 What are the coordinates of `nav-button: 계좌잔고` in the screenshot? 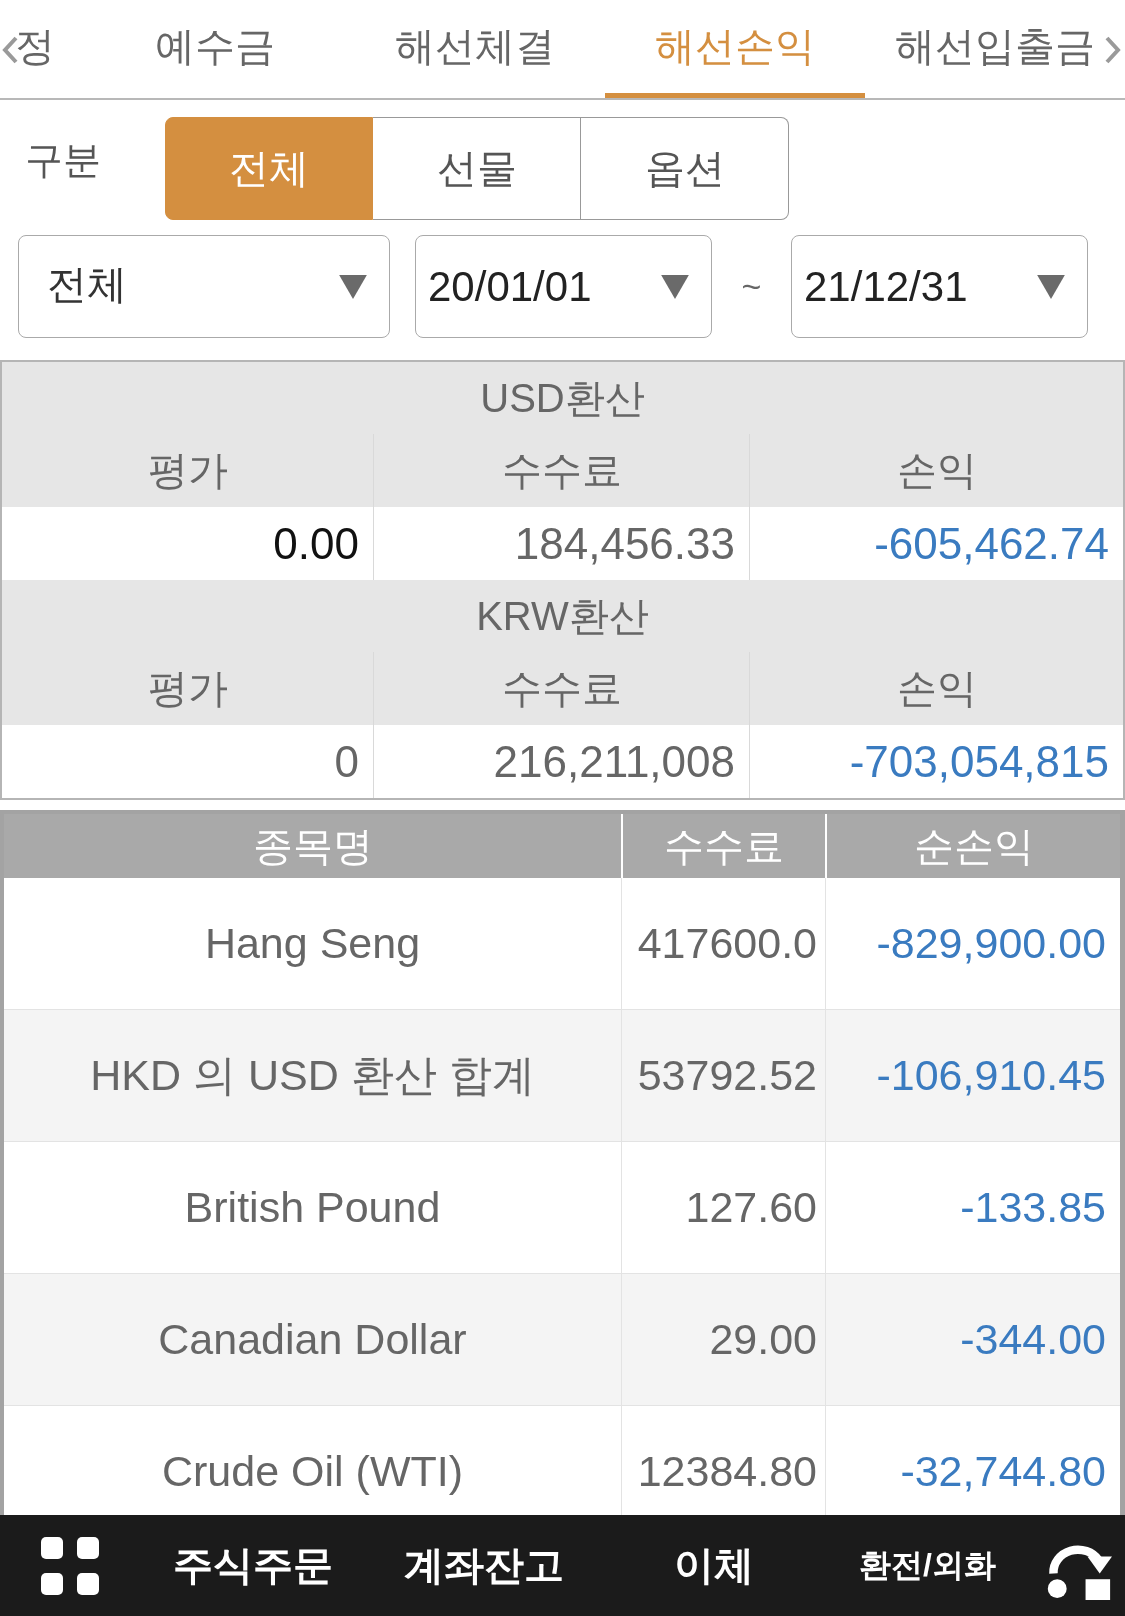 It's located at (483, 1565).